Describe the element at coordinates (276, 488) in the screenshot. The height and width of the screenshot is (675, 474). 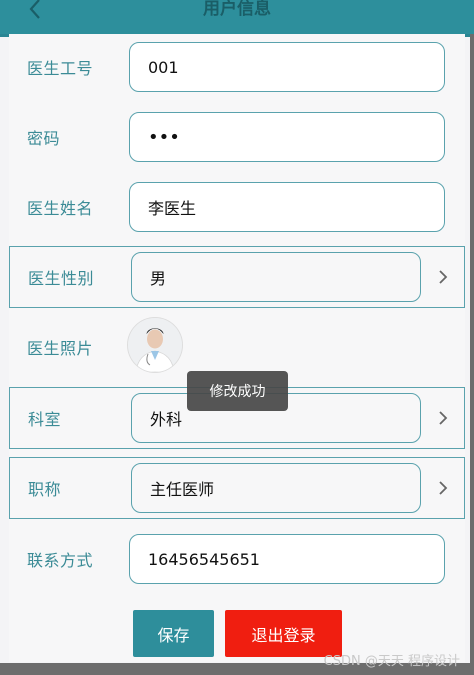
I see `title-select: 主任医师` at that location.